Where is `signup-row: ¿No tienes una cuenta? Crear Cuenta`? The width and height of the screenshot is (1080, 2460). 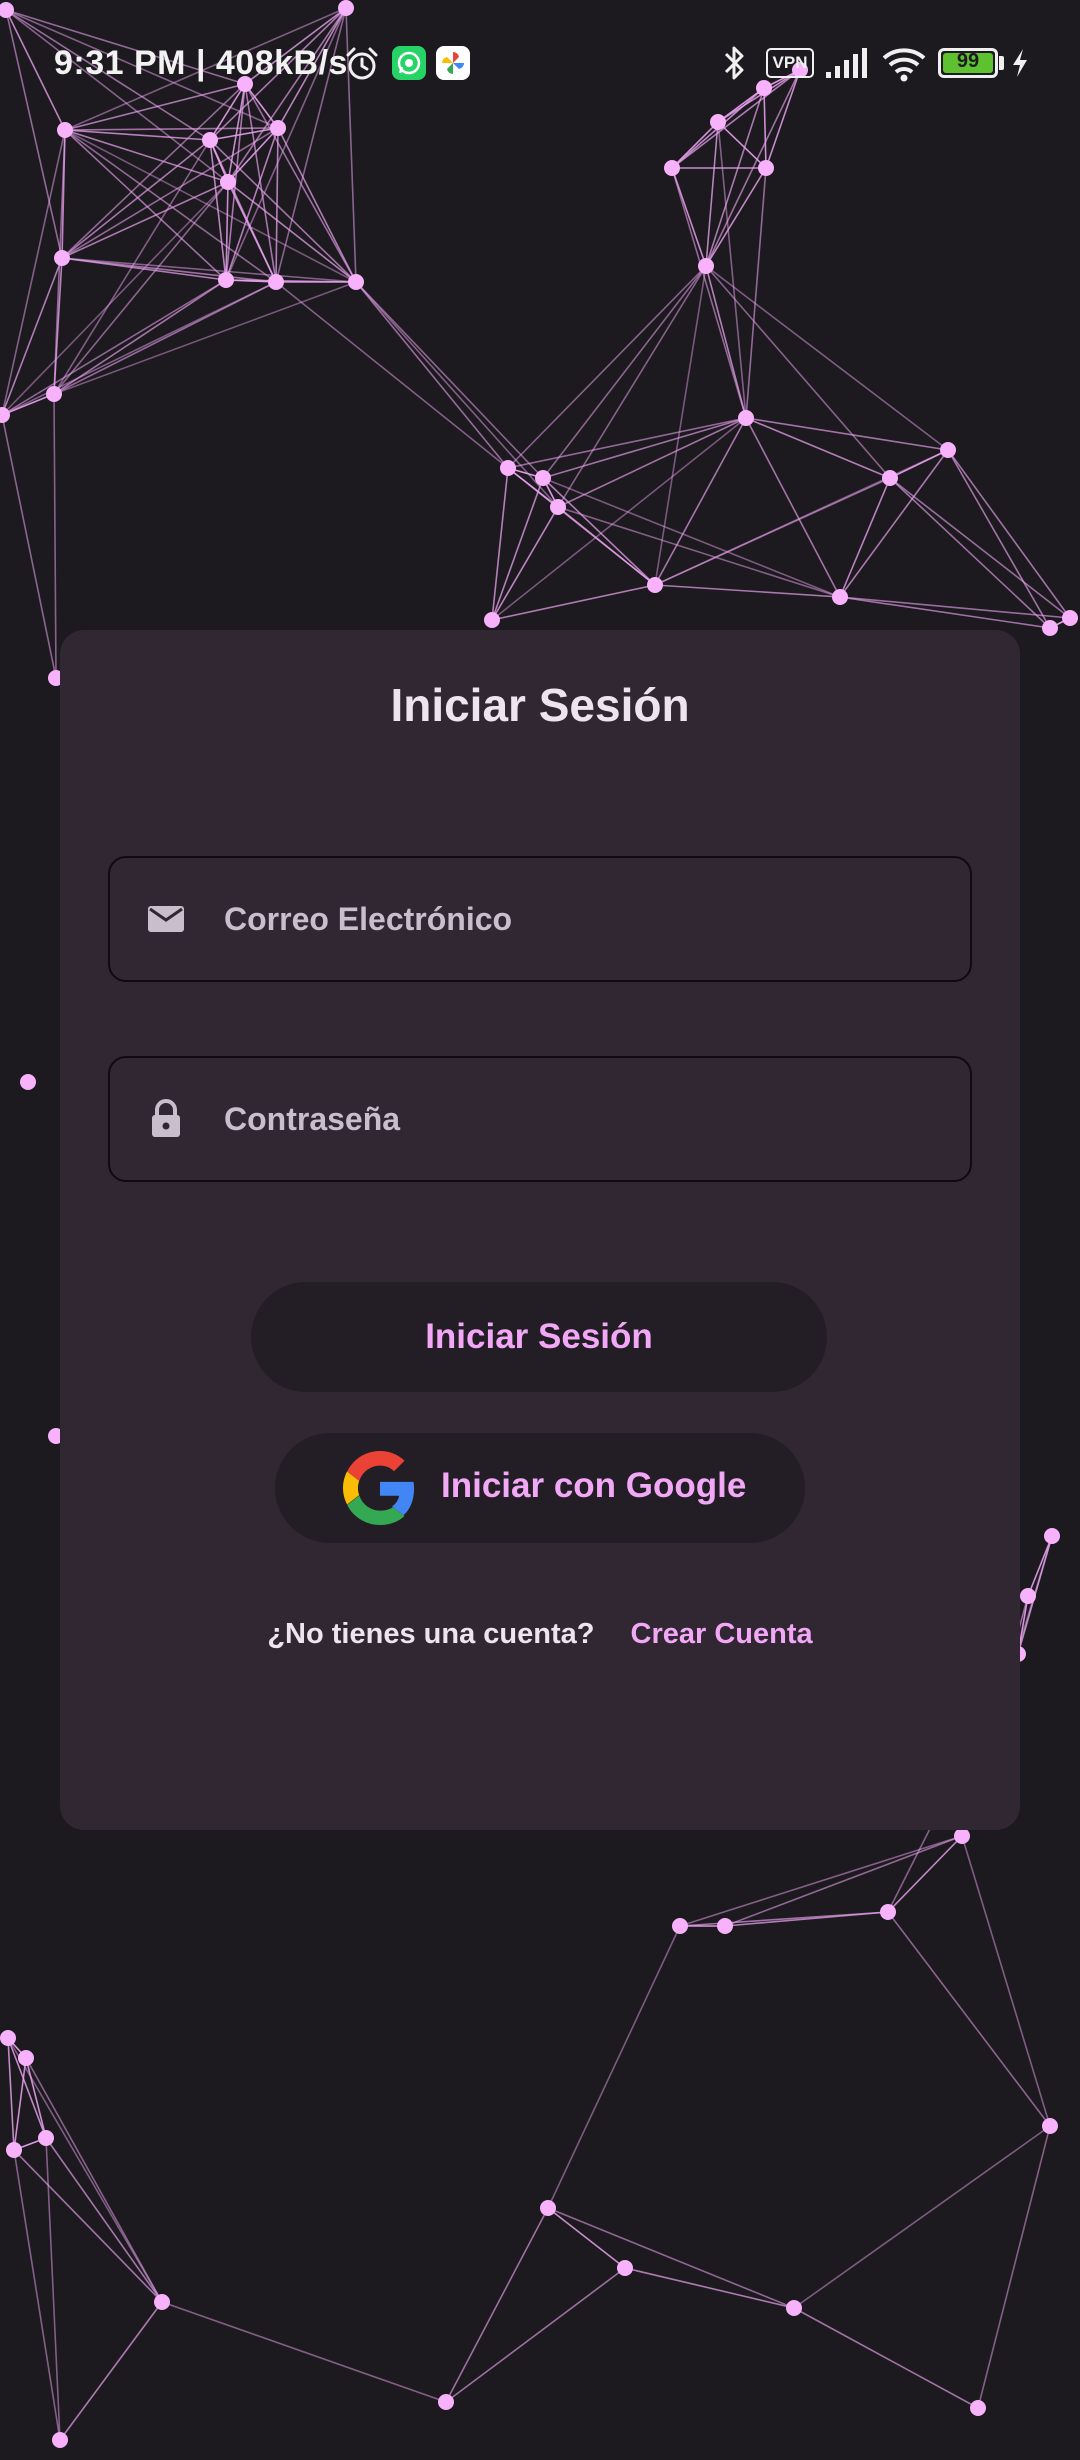 signup-row: ¿No tienes una cuenta? Crear Cuenta is located at coordinates (540, 1634).